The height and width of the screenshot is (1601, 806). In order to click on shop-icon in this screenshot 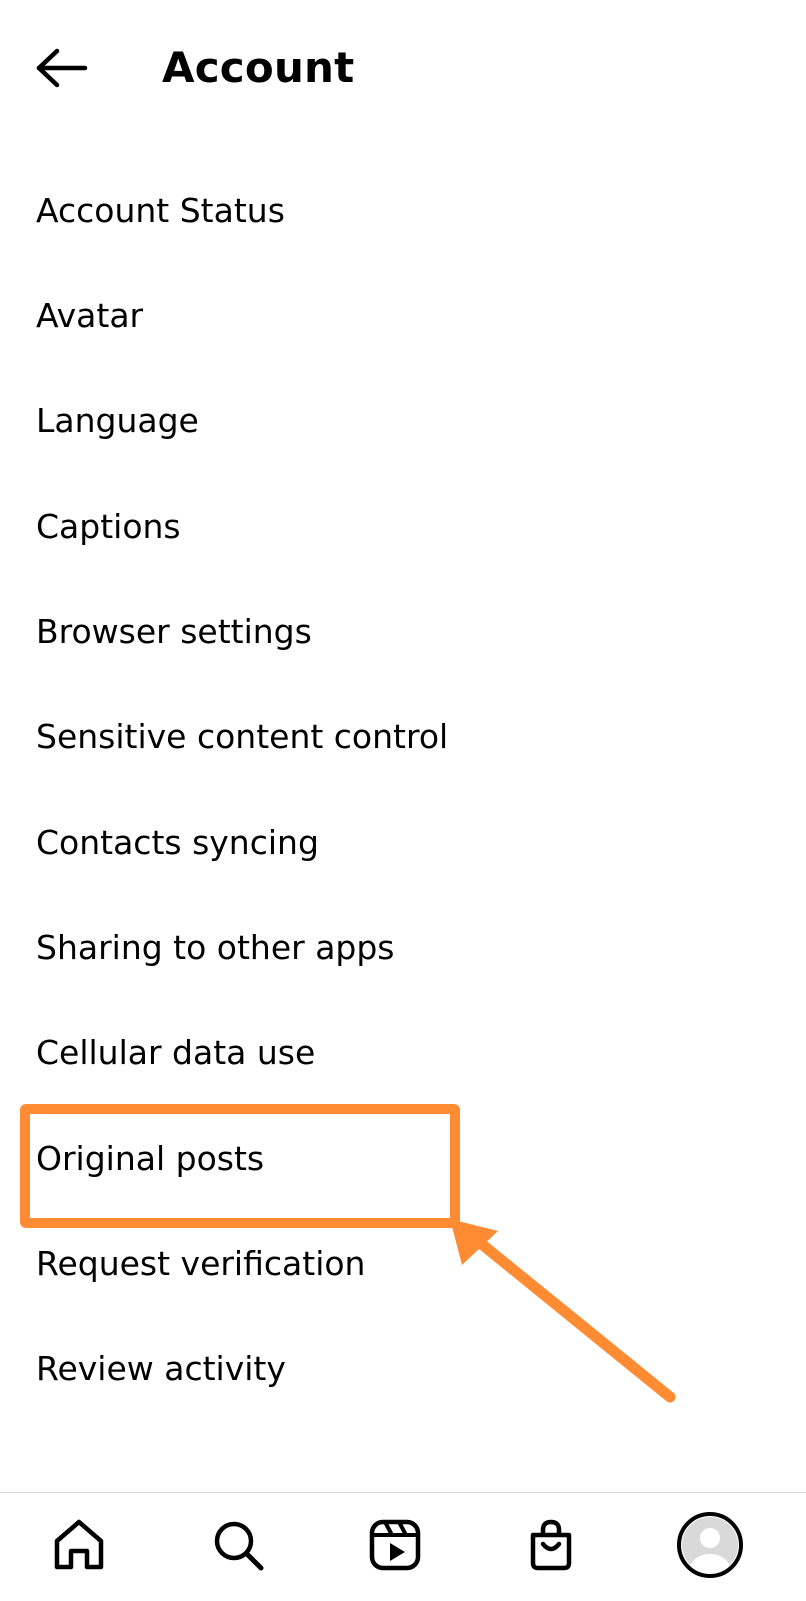, I will do `click(551, 1545)`.